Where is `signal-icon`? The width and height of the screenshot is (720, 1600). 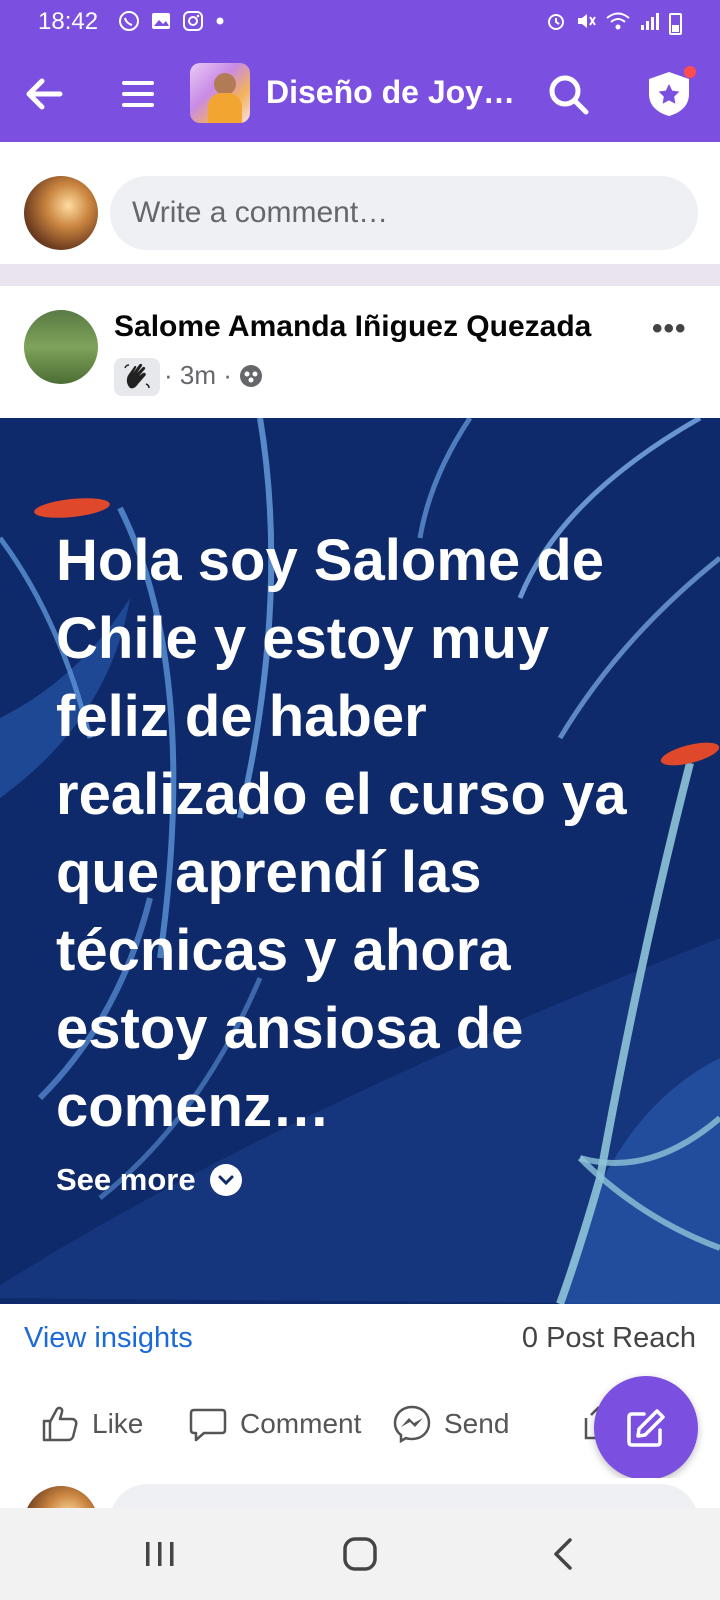 signal-icon is located at coordinates (650, 24).